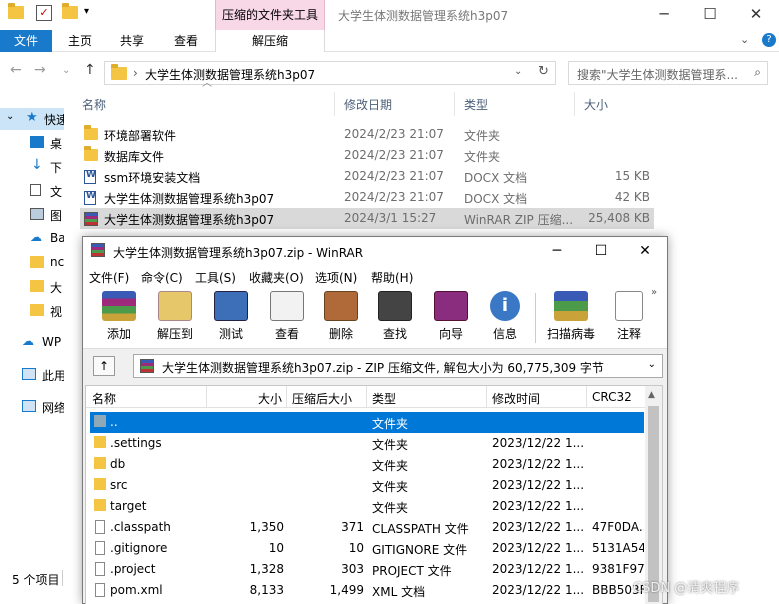 The width and height of the screenshot is (779, 604). I want to click on address-dropdown-icon: ⌄, so click(518, 71).